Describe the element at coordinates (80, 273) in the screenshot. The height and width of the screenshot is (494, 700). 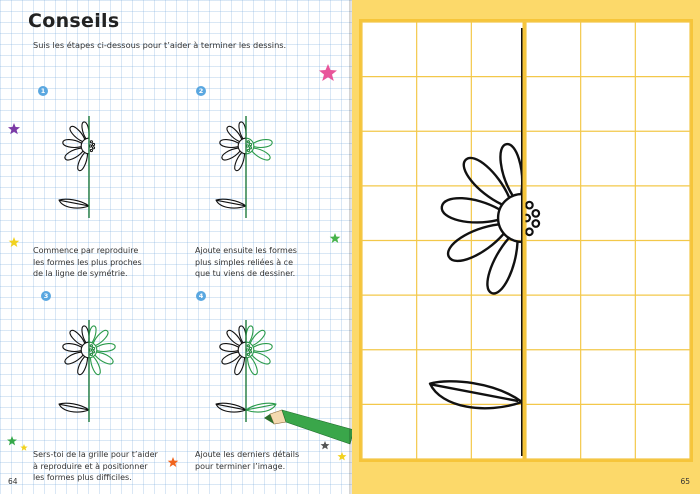
I see `caption-line: de la ligne de symétrie.` at that location.